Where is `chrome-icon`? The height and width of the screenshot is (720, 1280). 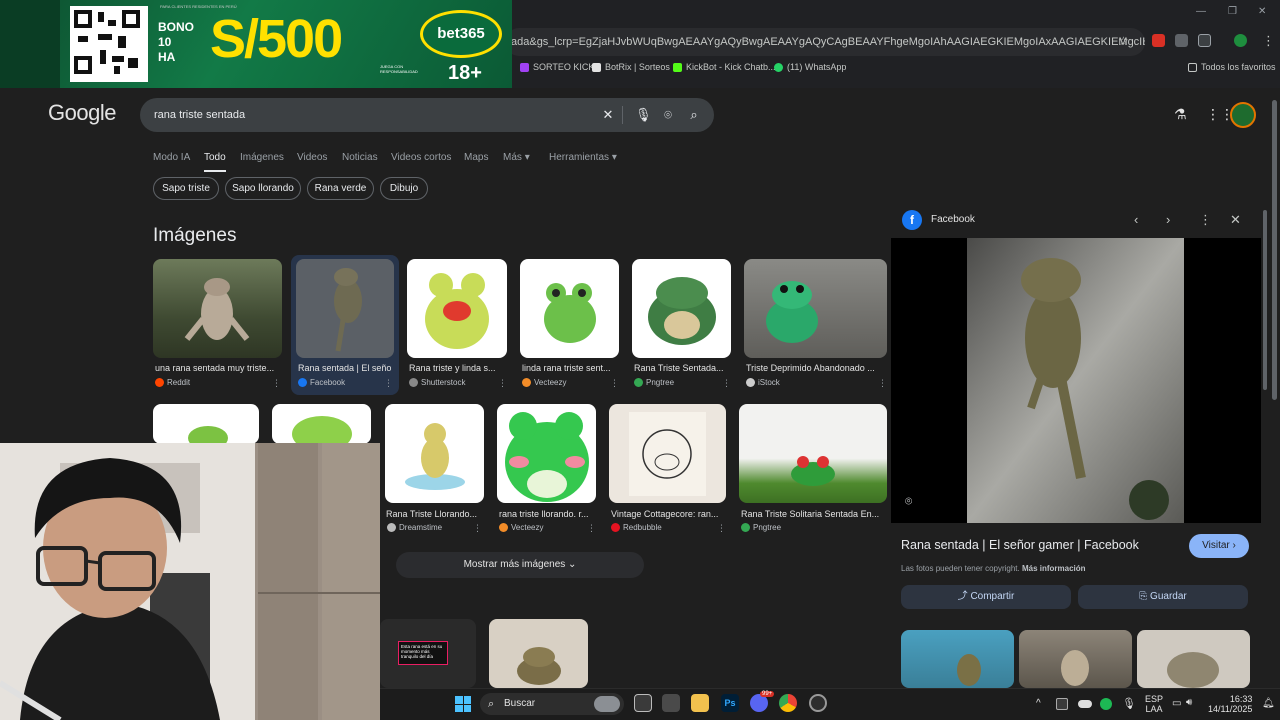
chrome-icon is located at coordinates (788, 703).